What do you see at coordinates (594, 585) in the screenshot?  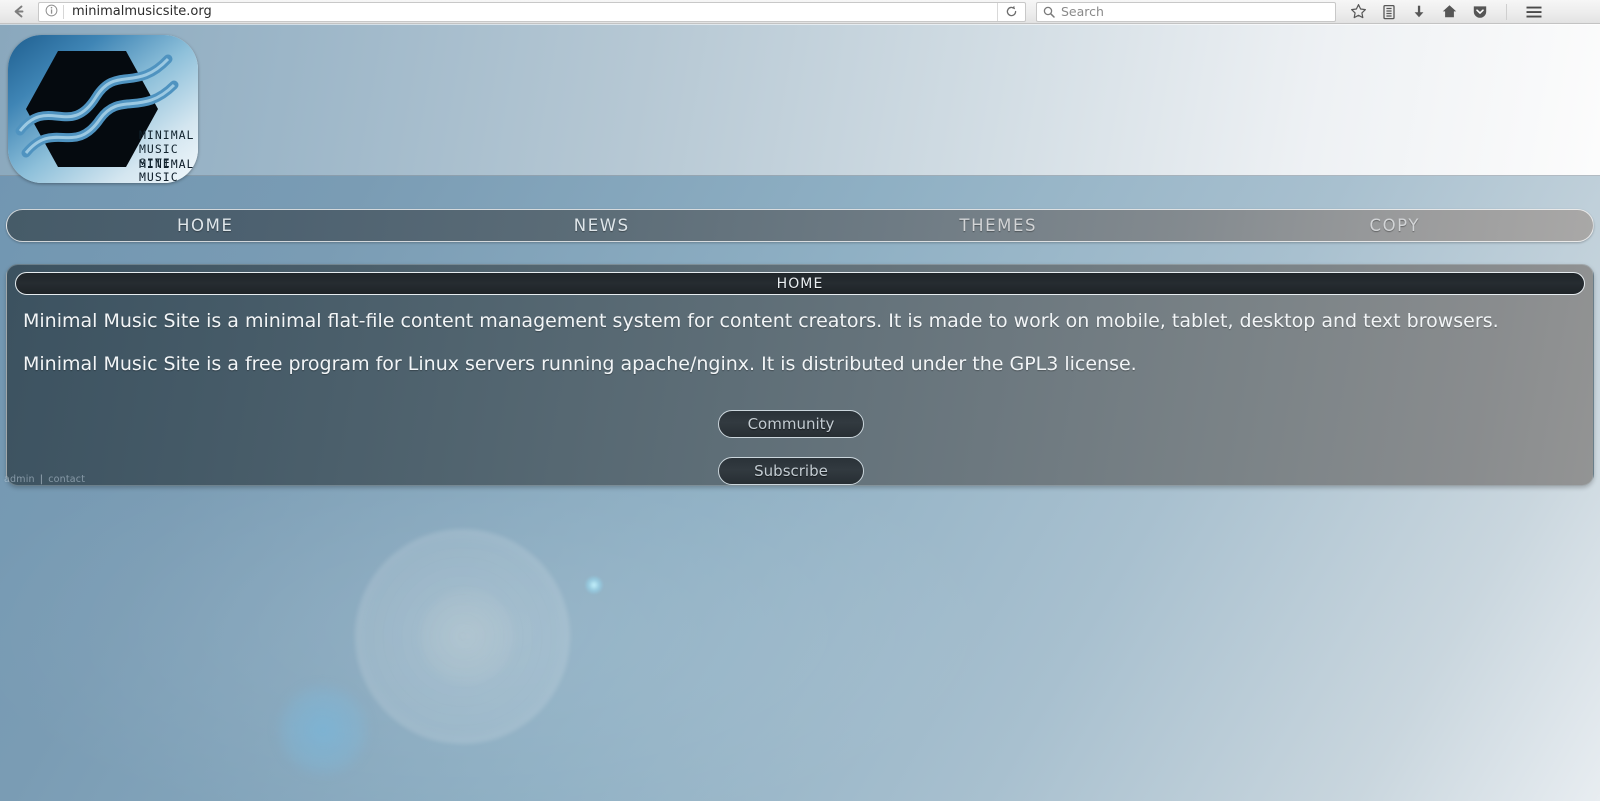 I see `background-bokeh-dot` at bounding box center [594, 585].